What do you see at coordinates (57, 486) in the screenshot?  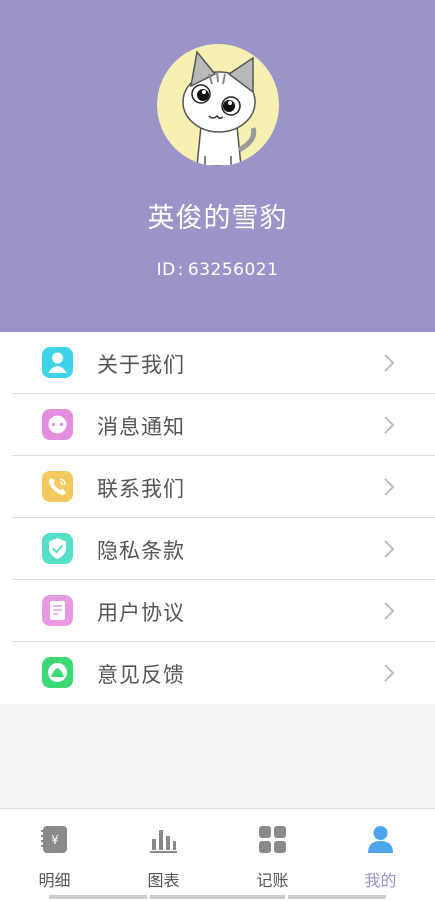 I see `phone-icon` at bounding box center [57, 486].